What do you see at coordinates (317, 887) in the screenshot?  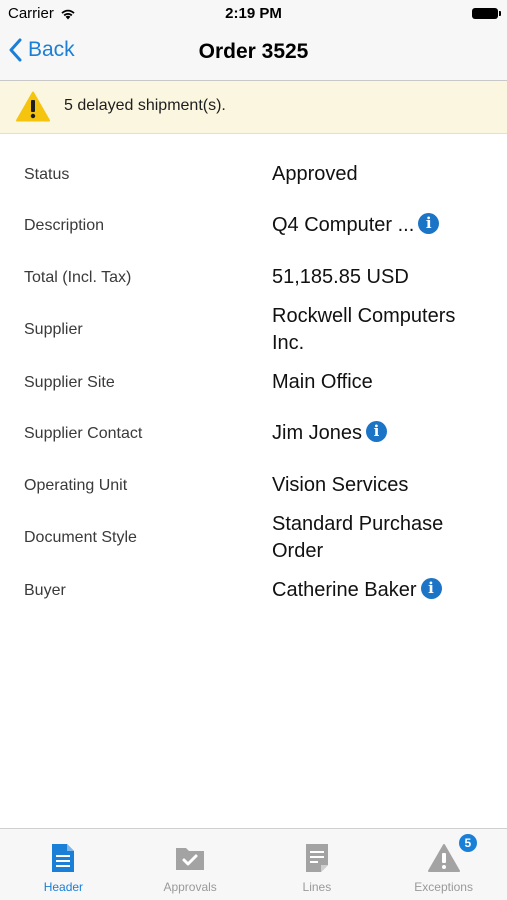 I see `tab-label: Lines` at bounding box center [317, 887].